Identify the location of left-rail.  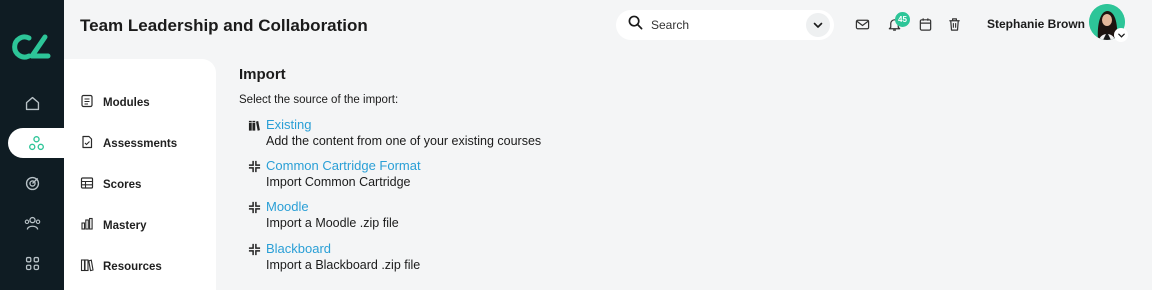
(32, 145).